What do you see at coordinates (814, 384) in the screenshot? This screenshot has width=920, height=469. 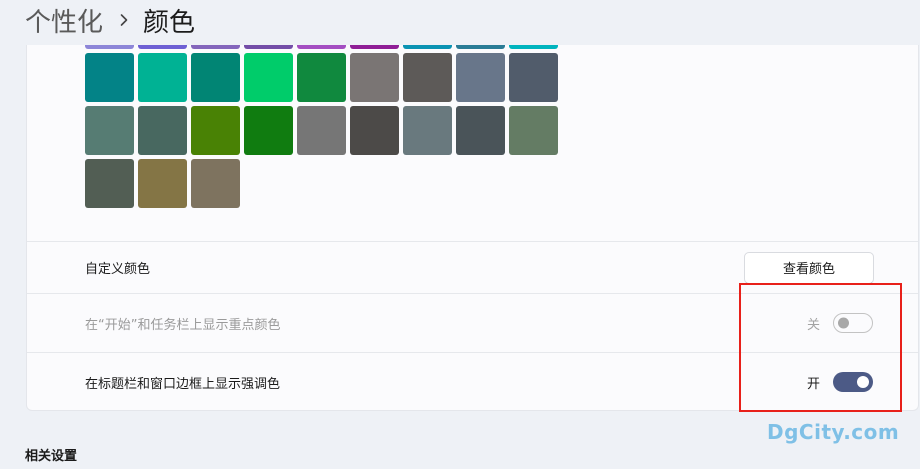 I see `titlebar-accent-state: 开` at bounding box center [814, 384].